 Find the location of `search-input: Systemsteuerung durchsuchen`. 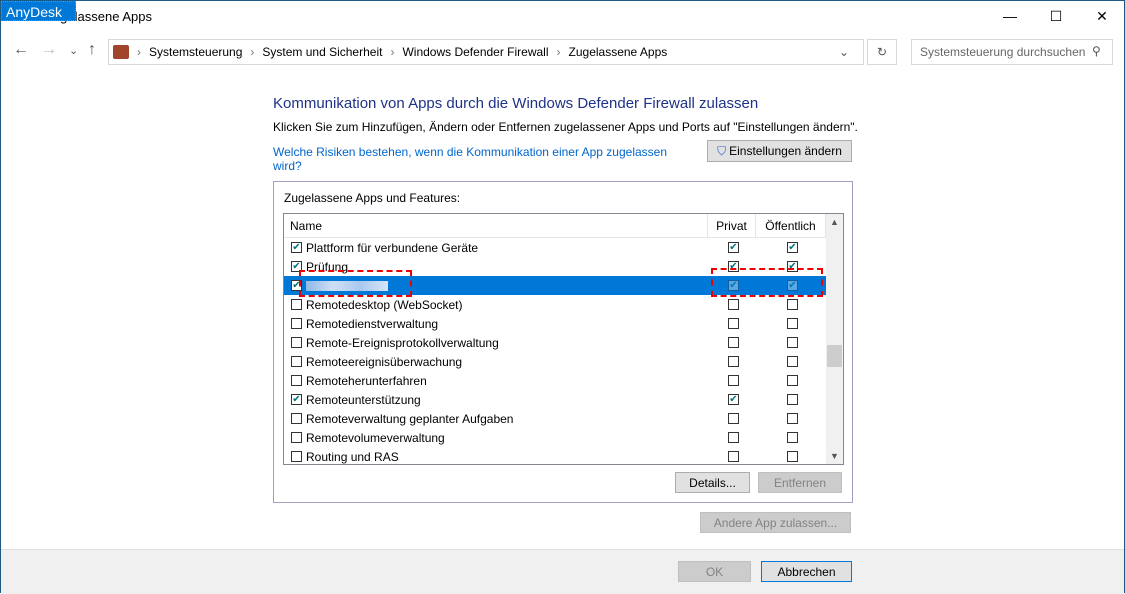

search-input: Systemsteuerung durchsuchen is located at coordinates (1012, 52).